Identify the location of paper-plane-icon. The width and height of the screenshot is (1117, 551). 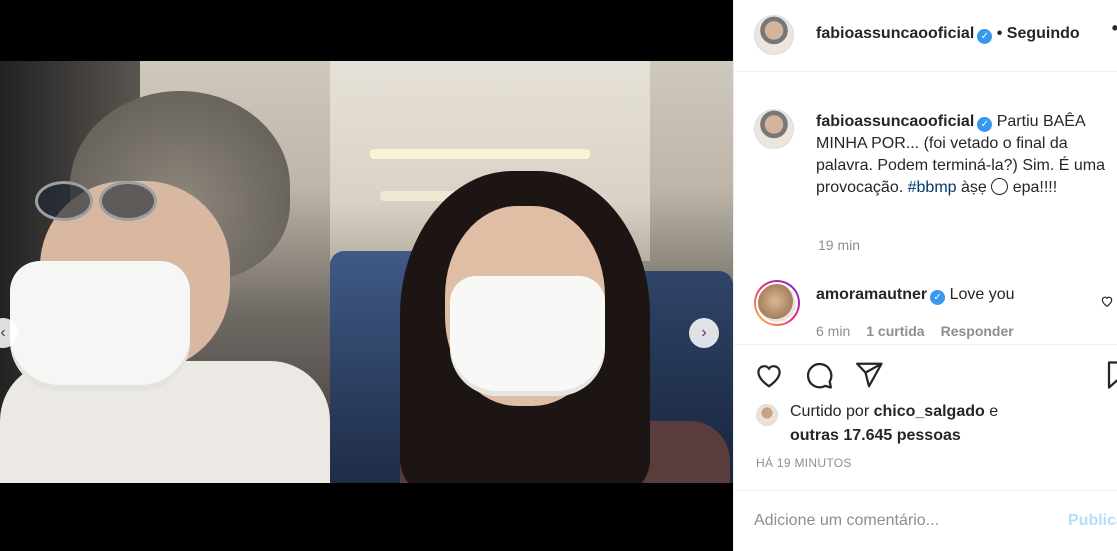
(869, 375).